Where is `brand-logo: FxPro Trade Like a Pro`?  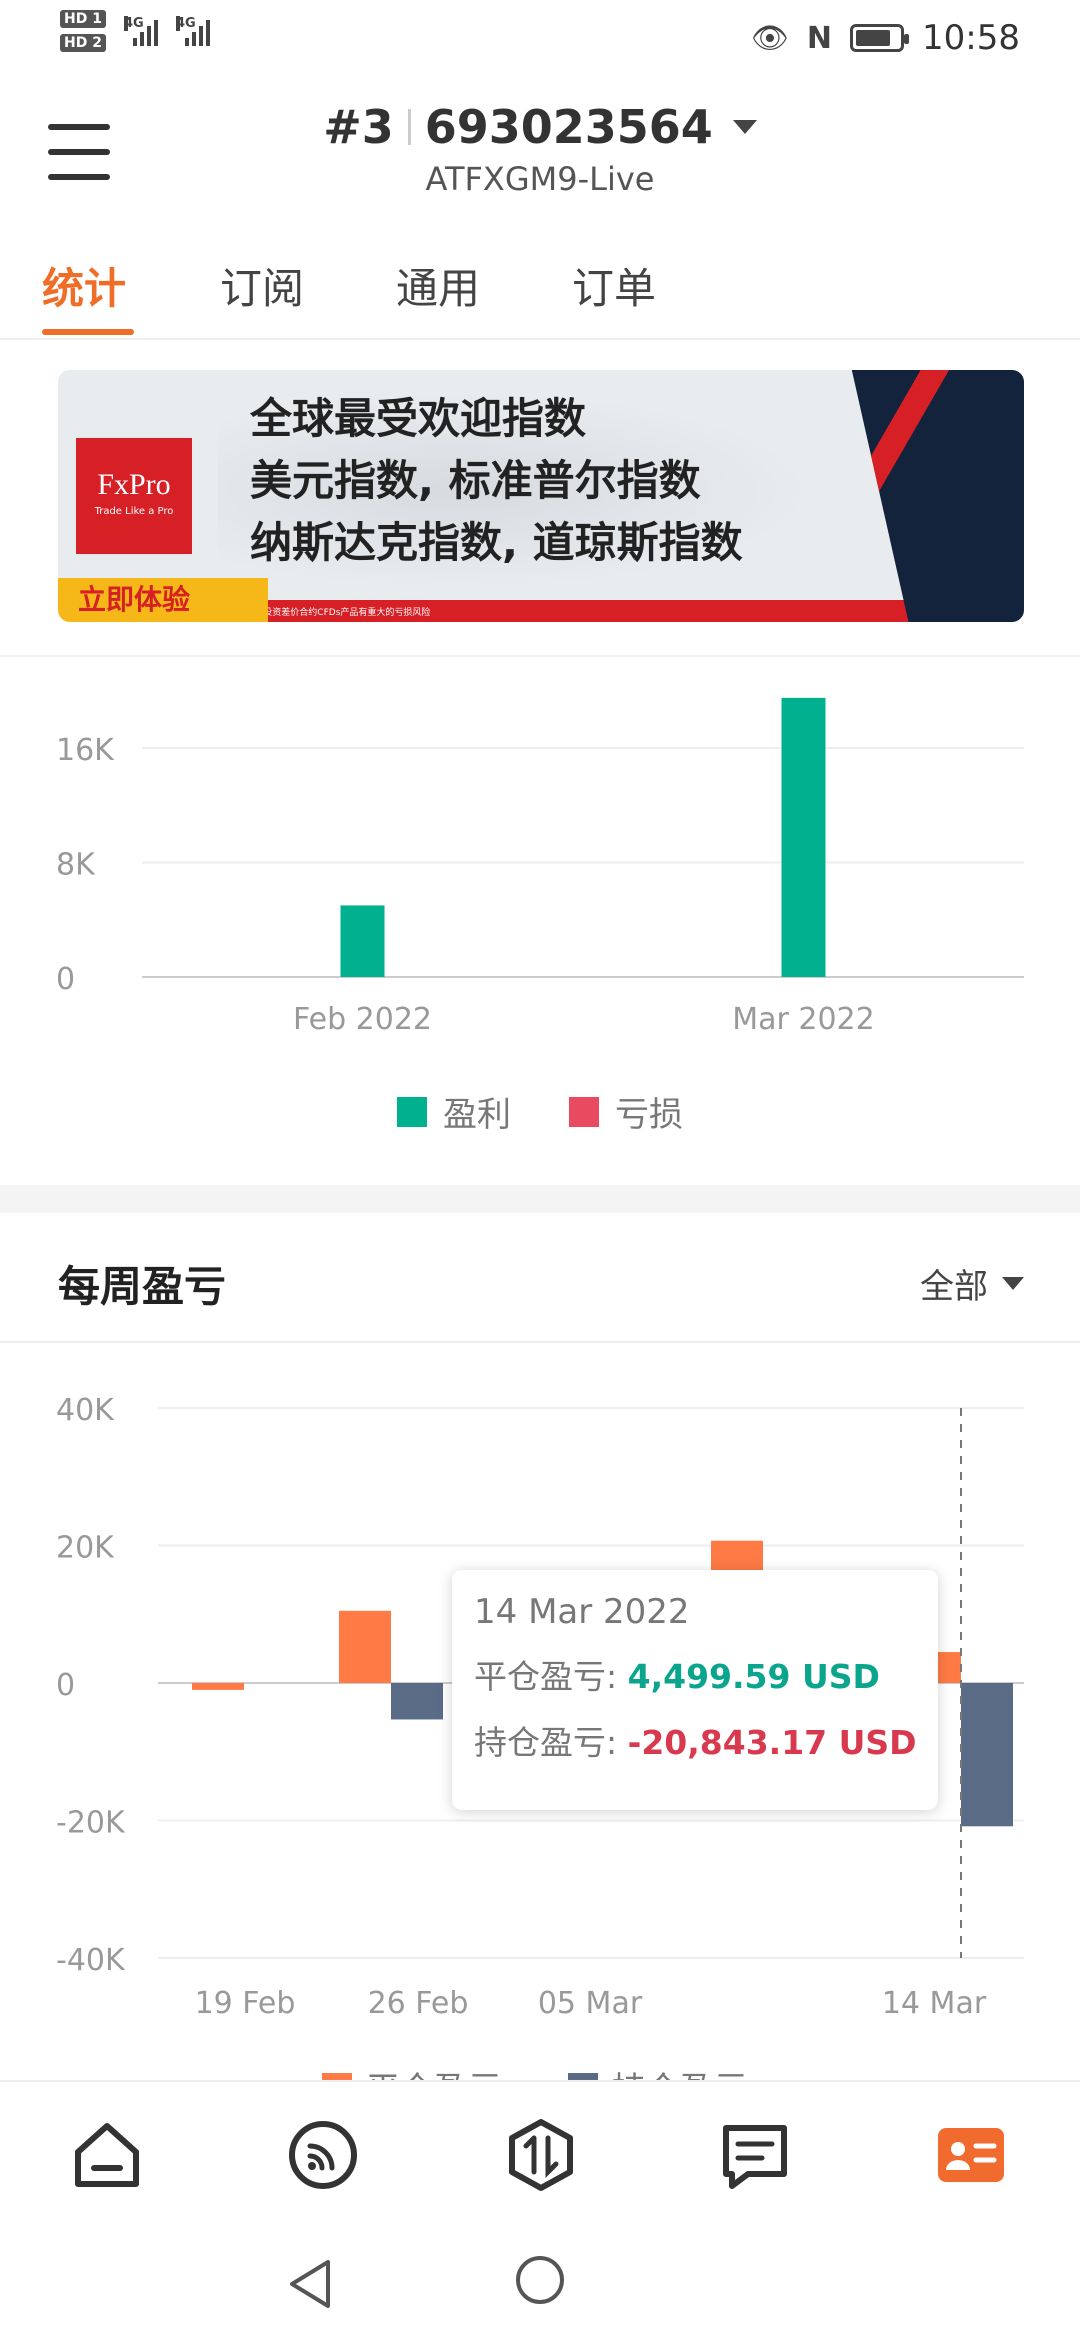 brand-logo: FxPro Trade Like a Pro is located at coordinates (134, 496).